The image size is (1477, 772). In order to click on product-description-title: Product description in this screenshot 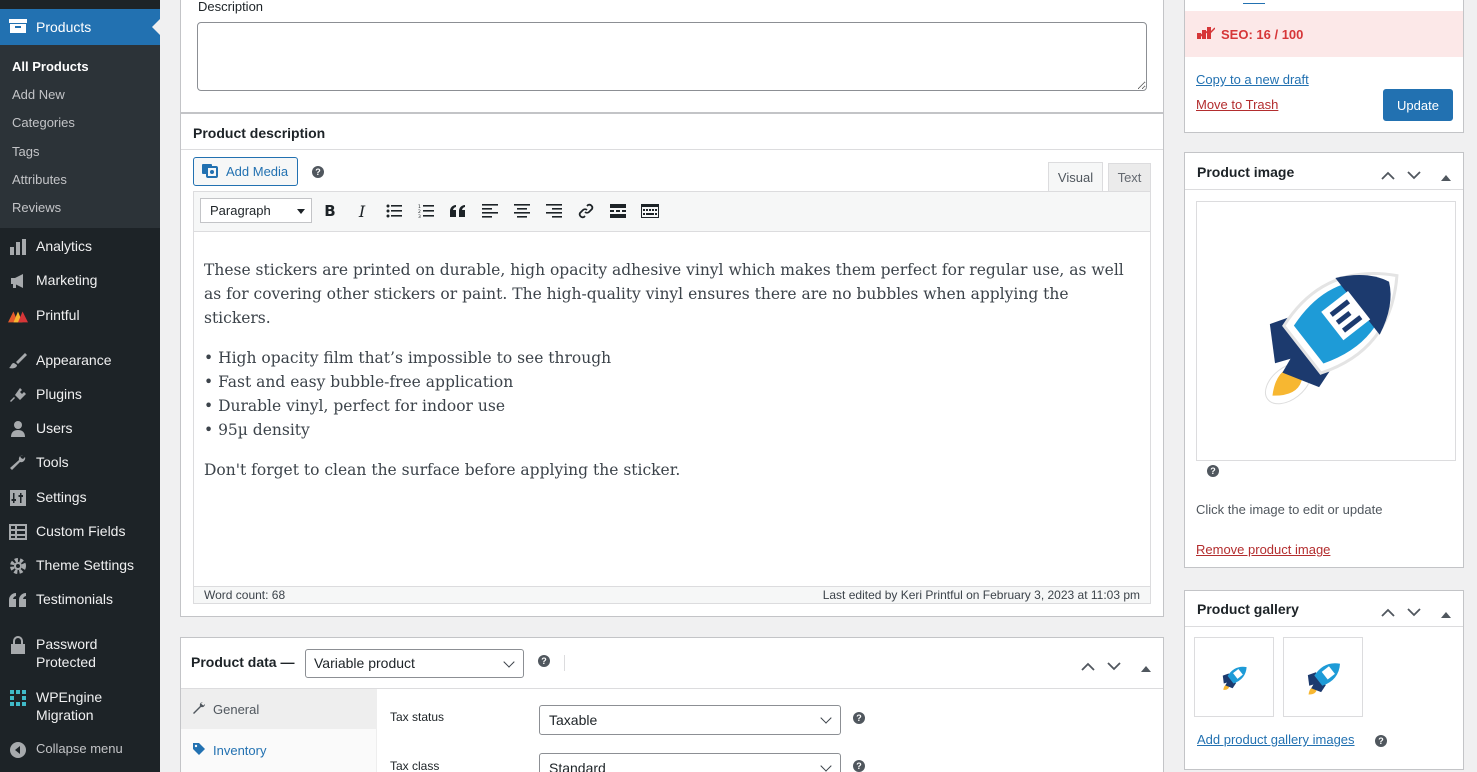, I will do `click(259, 133)`.